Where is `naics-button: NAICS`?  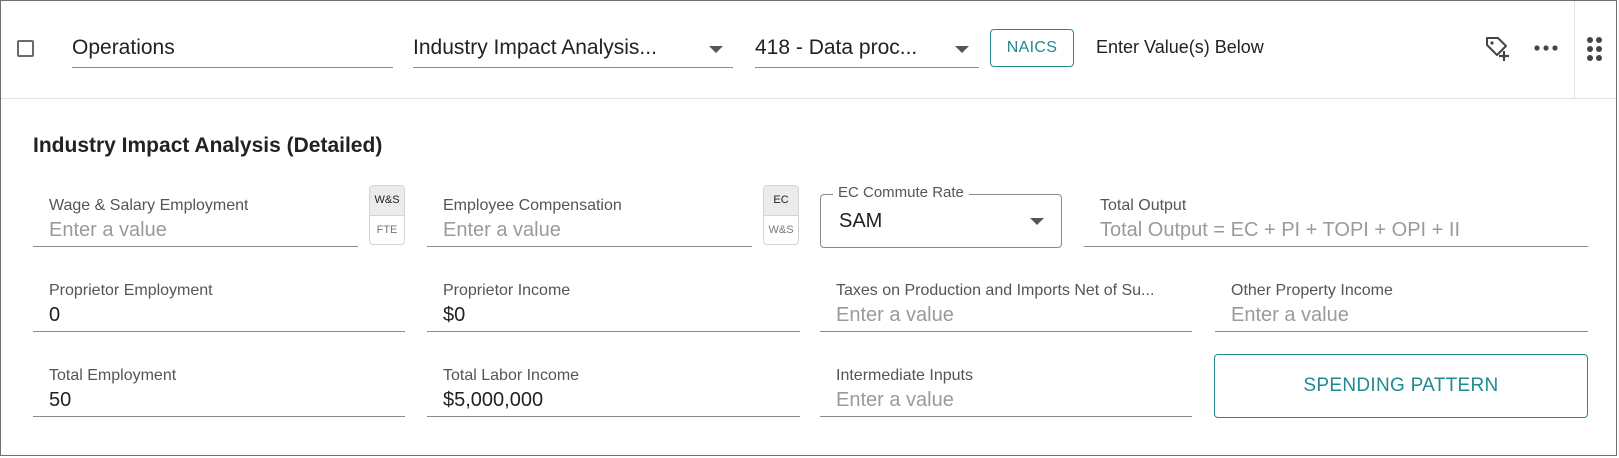
naics-button: NAICS is located at coordinates (1032, 48).